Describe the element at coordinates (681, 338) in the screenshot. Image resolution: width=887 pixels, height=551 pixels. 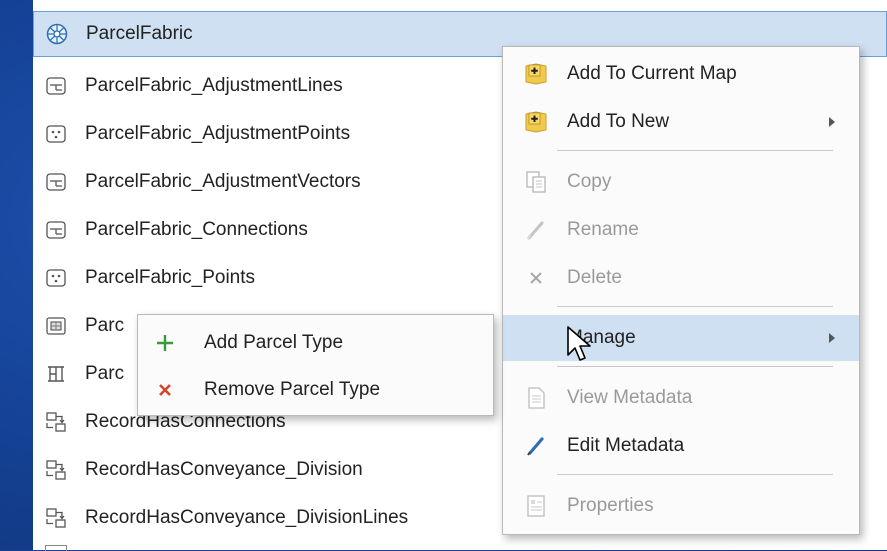
I see `menu-manage: Manage` at that location.